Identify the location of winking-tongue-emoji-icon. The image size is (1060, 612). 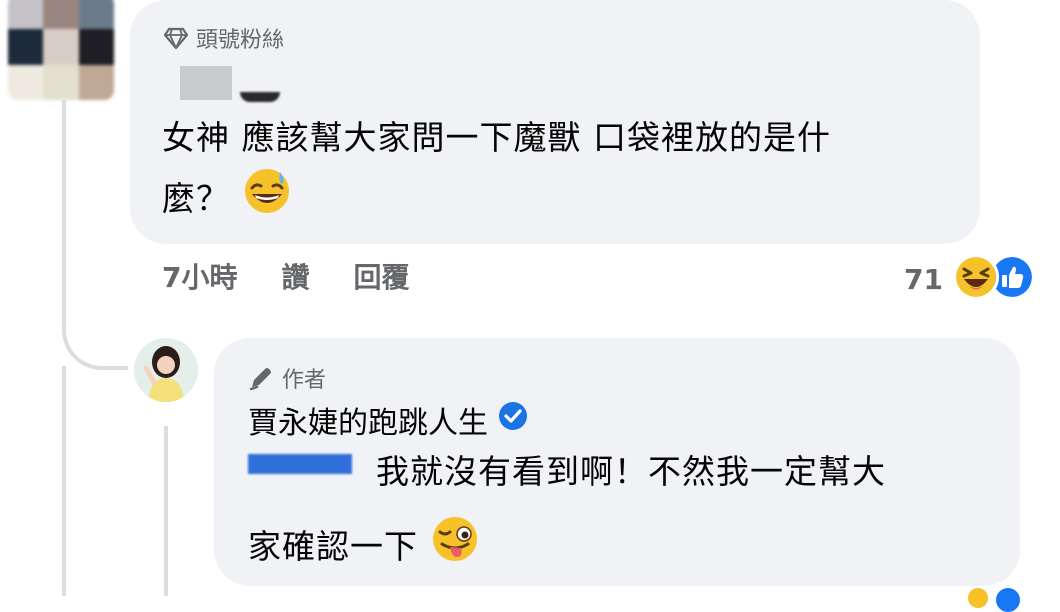
(455, 547).